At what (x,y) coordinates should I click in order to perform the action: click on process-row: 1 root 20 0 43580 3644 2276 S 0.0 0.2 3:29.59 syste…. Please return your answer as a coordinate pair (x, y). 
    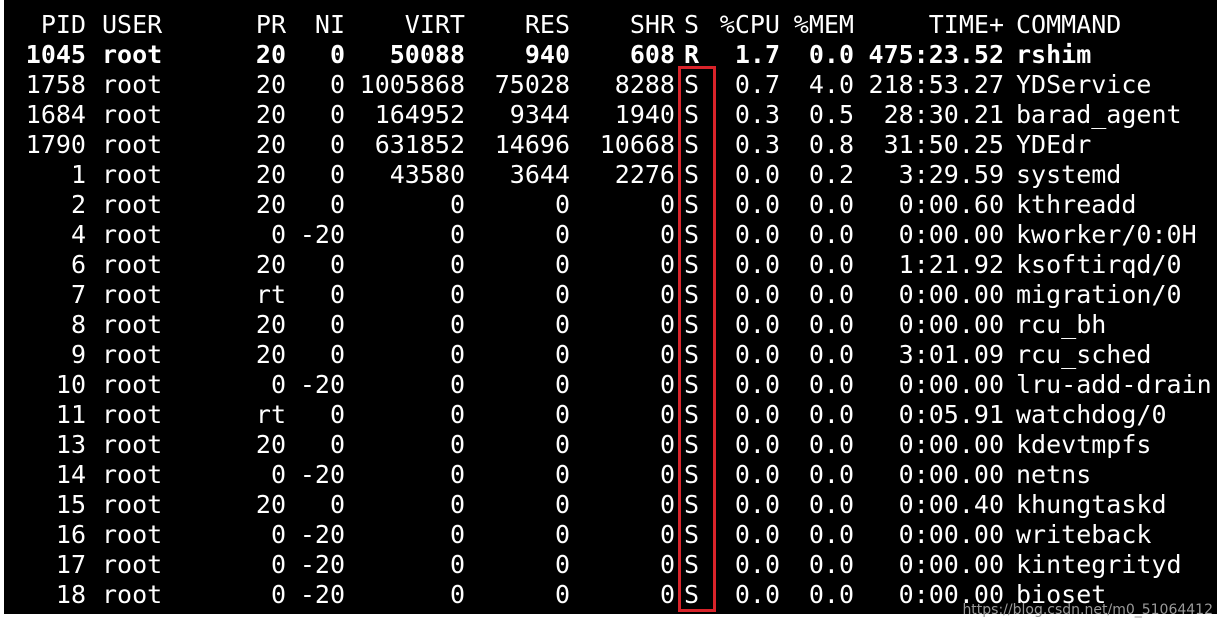
    Looking at the image, I should click on (610, 175).